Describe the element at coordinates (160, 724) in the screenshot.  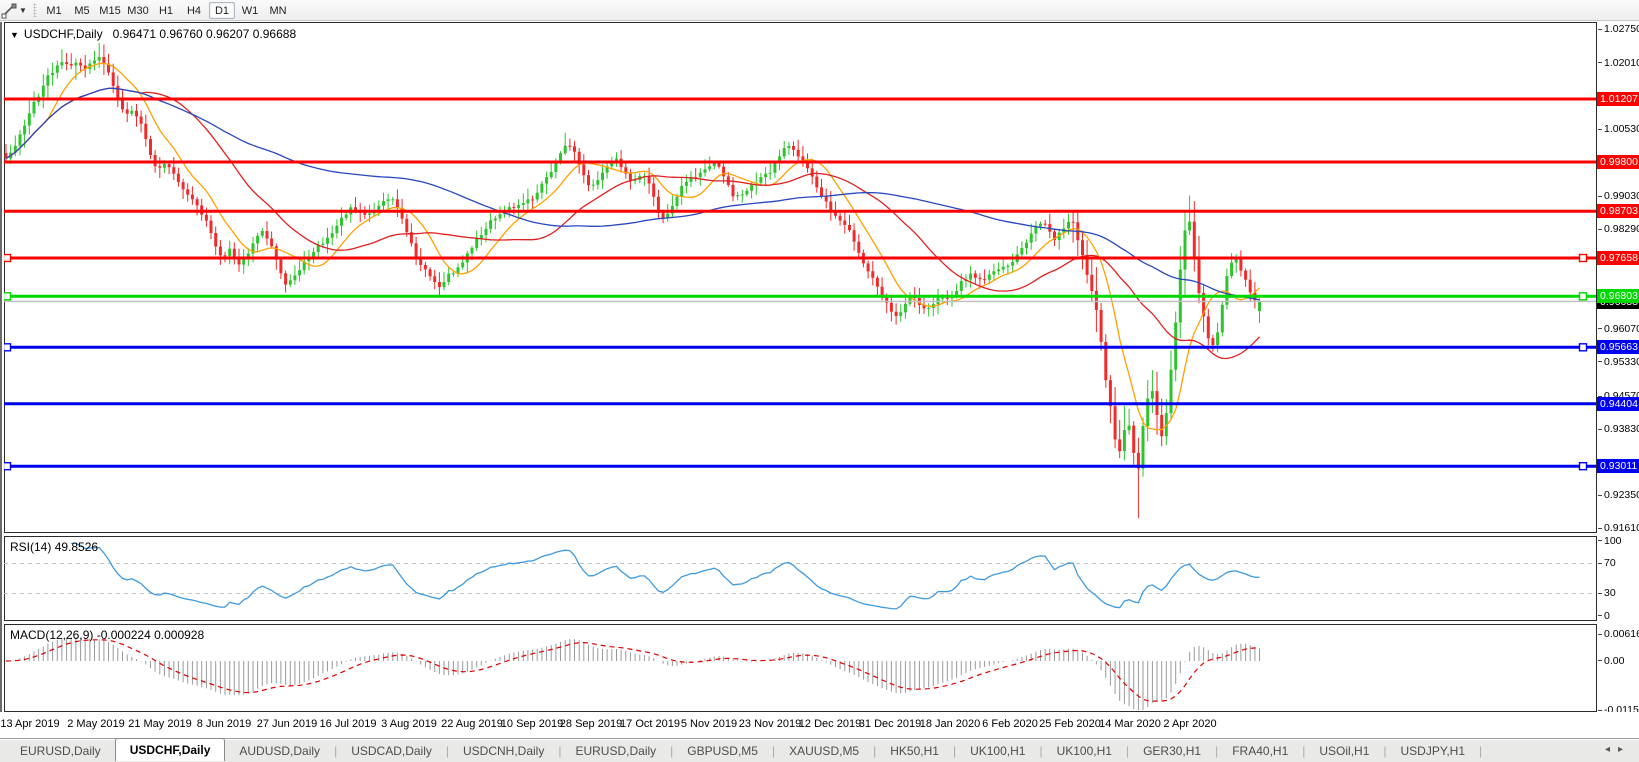
I see `date-axis-label: 21 May 2019` at that location.